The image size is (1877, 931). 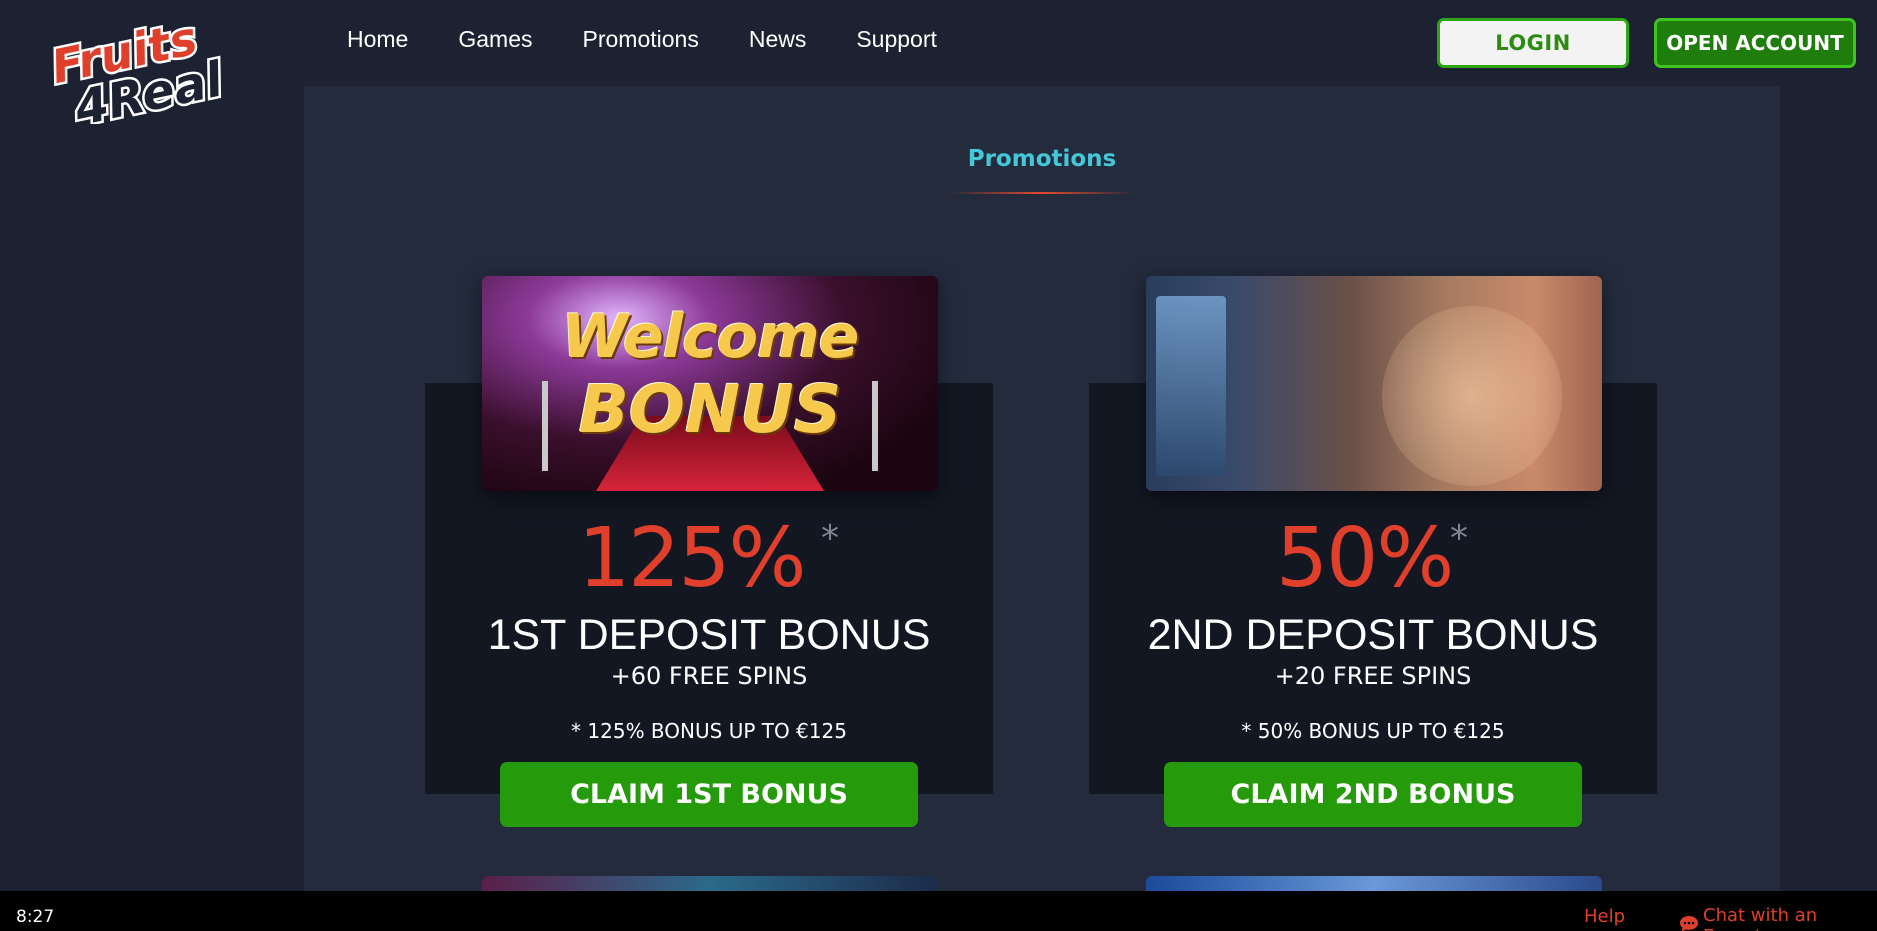 What do you see at coordinates (1459, 538) in the screenshot?
I see `bonus-asterisk-2: *` at bounding box center [1459, 538].